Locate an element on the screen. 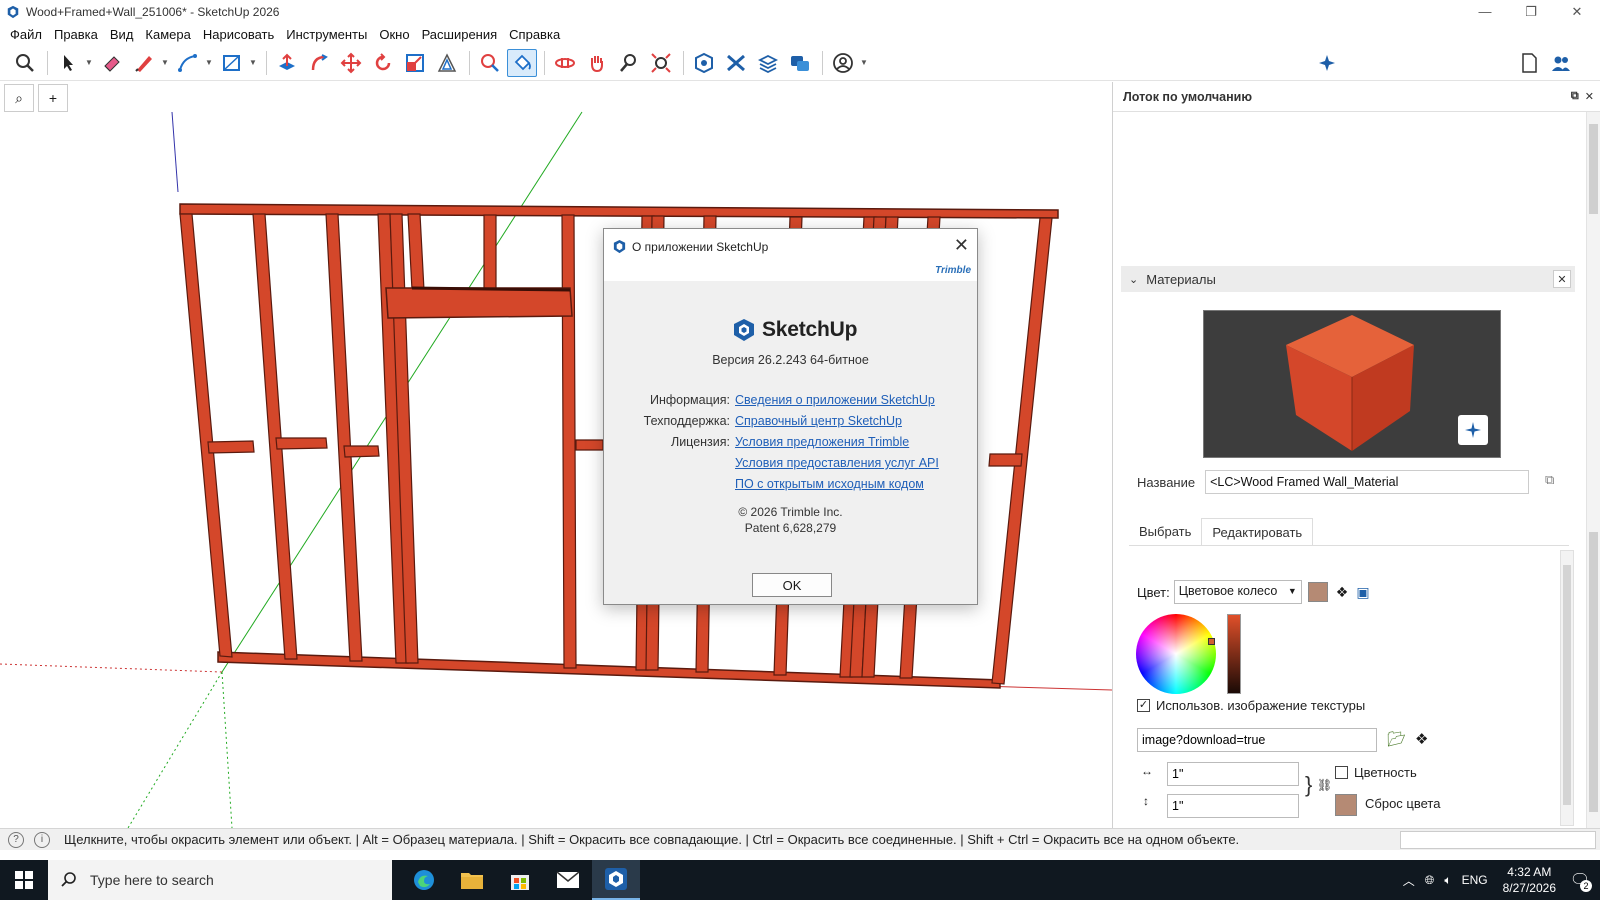 The width and height of the screenshot is (1600, 900). color-mode-select: Цветовое колесо ▼ is located at coordinates (1237, 592).